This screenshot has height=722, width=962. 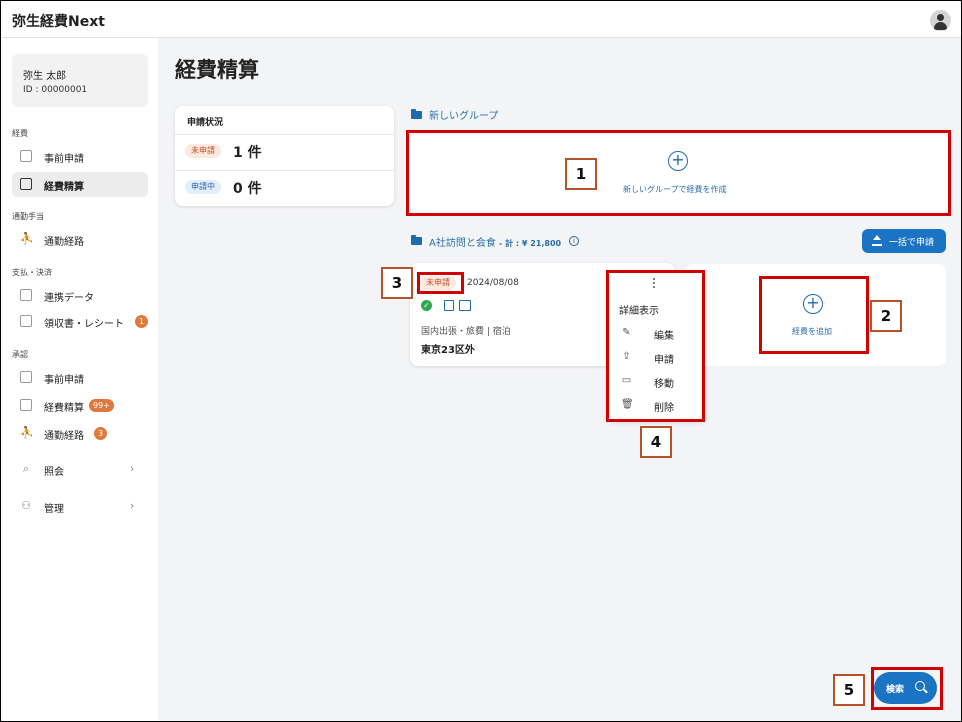 I want to click on approve-route-icon: ⛹, so click(x=27, y=432).